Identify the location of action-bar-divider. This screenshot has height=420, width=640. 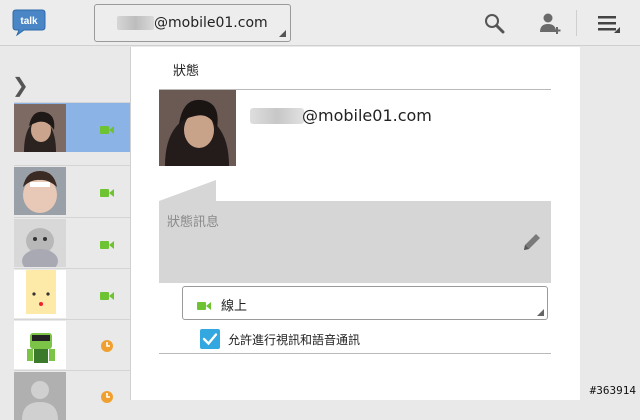
(576, 23).